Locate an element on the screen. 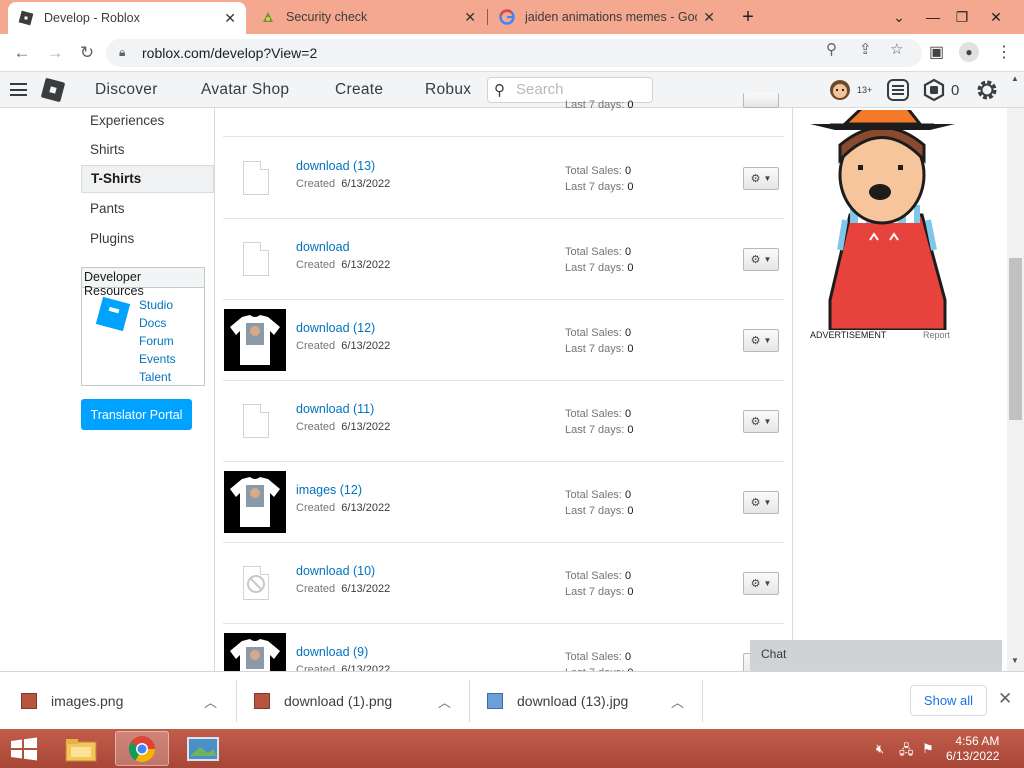 The height and width of the screenshot is (768, 1024). kebab-menu-icon: ⋮ is located at coordinates (1004, 52).